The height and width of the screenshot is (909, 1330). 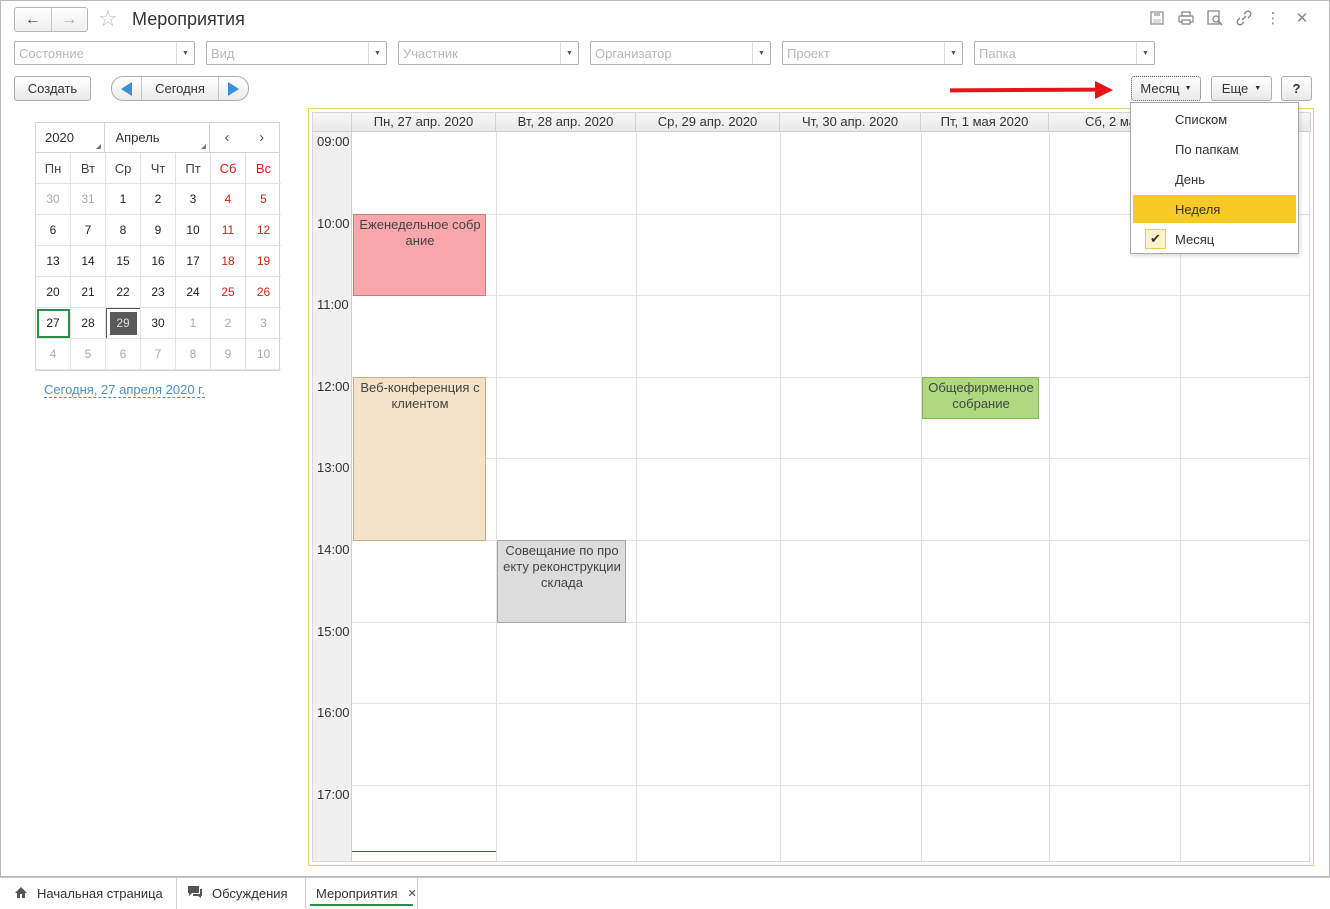 What do you see at coordinates (261, 137) in the screenshot?
I see `next-month-button: ›` at bounding box center [261, 137].